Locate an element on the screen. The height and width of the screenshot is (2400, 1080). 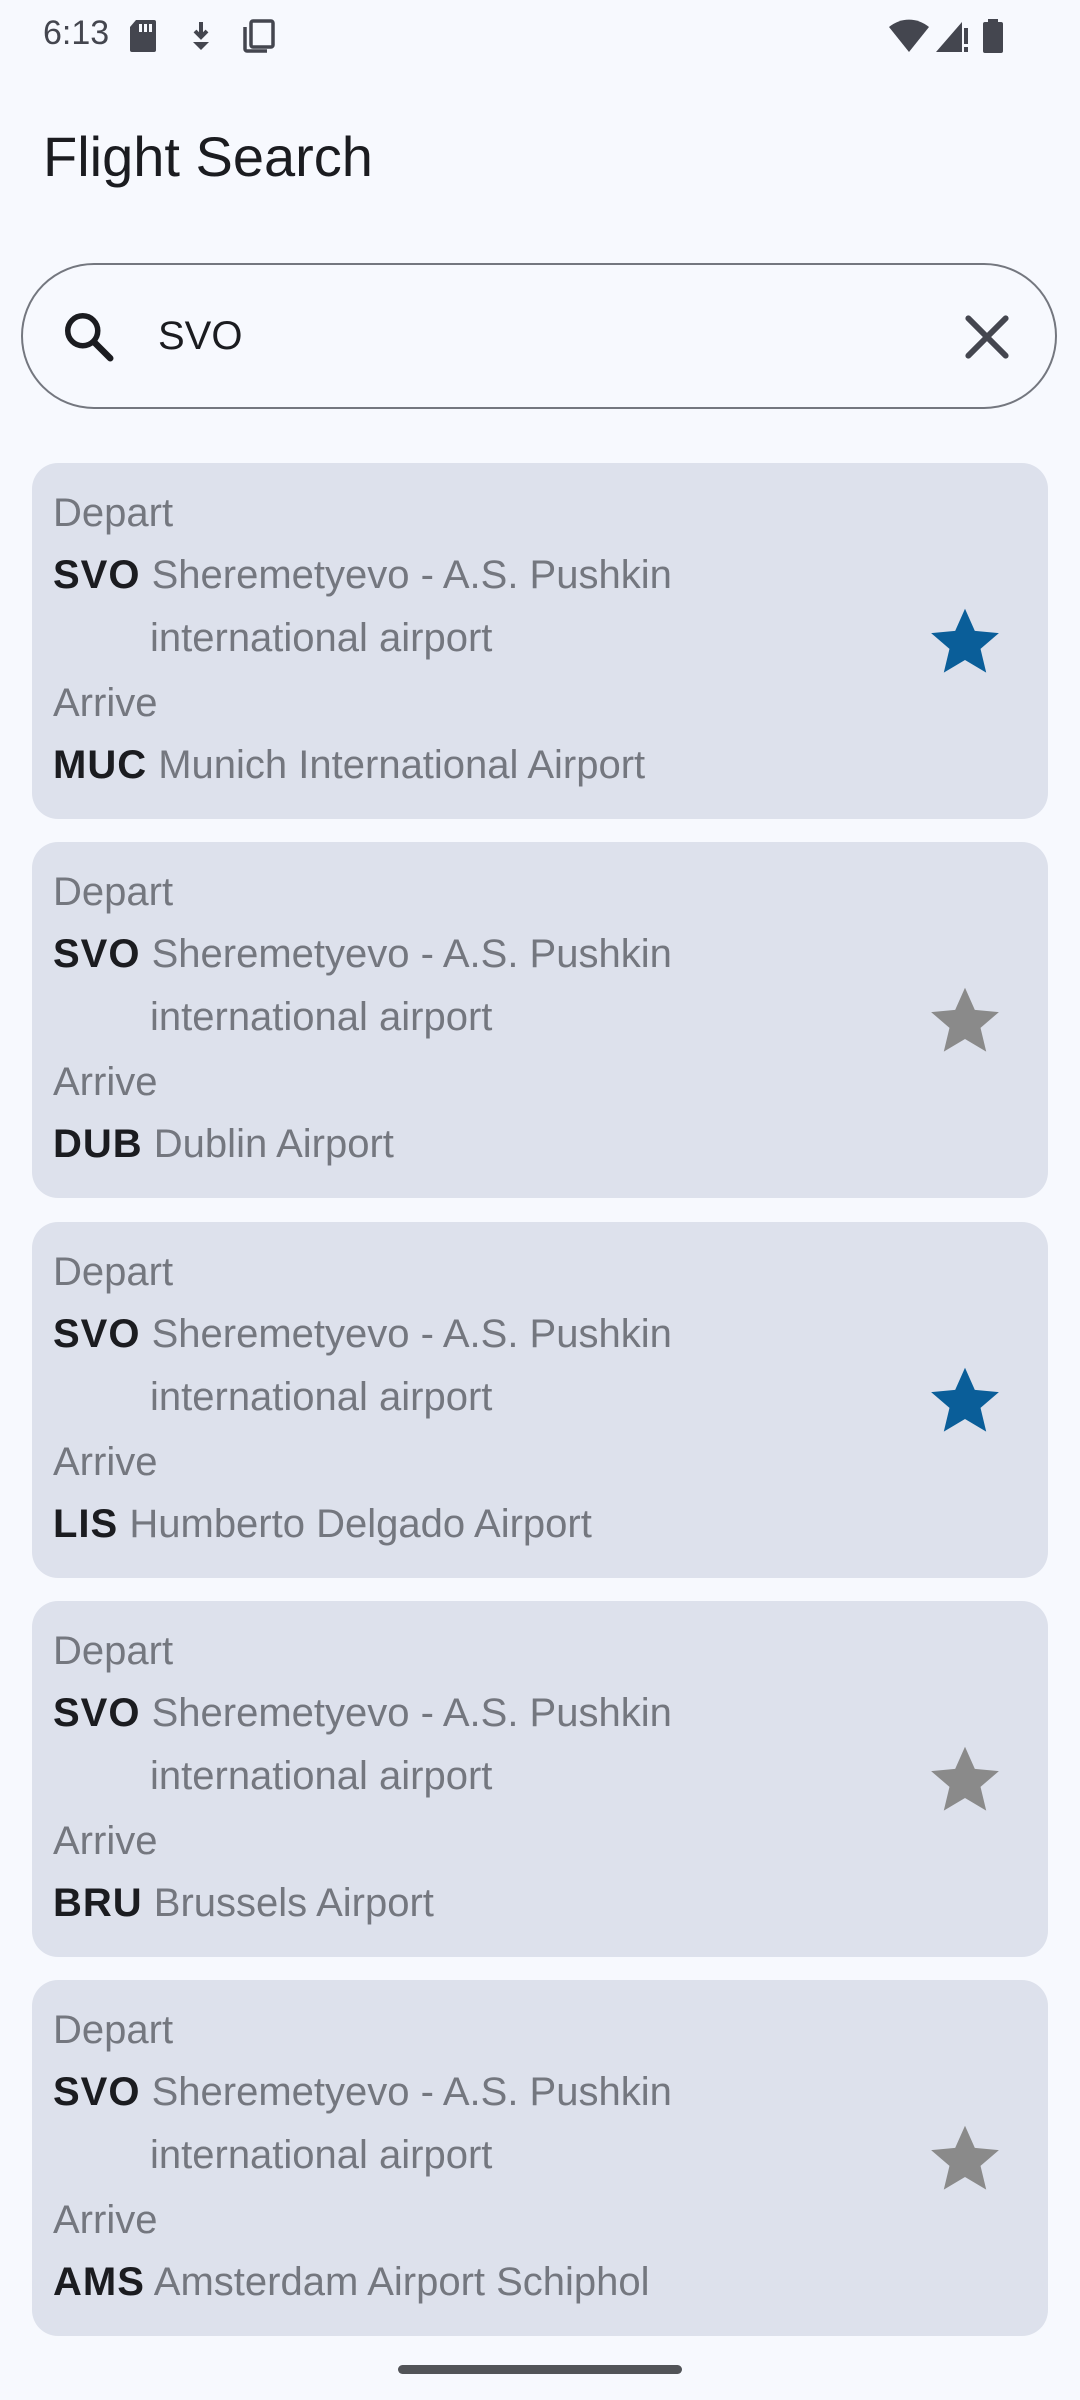
search-bar is located at coordinates (539, 336).